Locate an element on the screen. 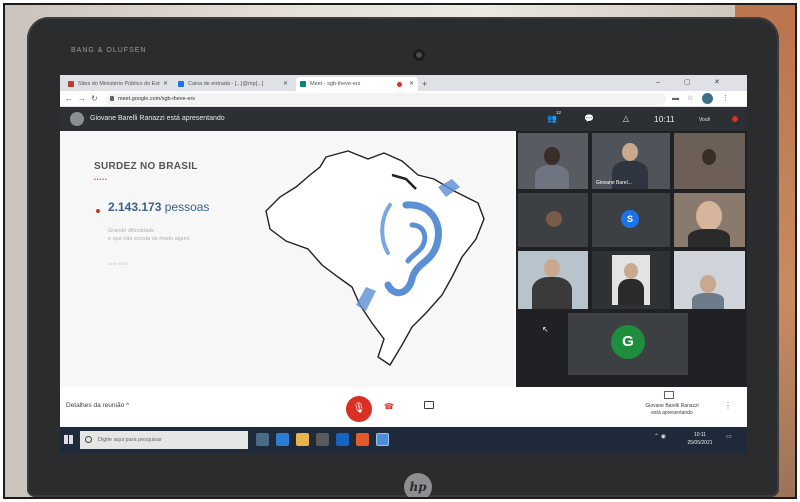 The height and width of the screenshot is (502, 800). activities-icon: △ is located at coordinates (626, 118).